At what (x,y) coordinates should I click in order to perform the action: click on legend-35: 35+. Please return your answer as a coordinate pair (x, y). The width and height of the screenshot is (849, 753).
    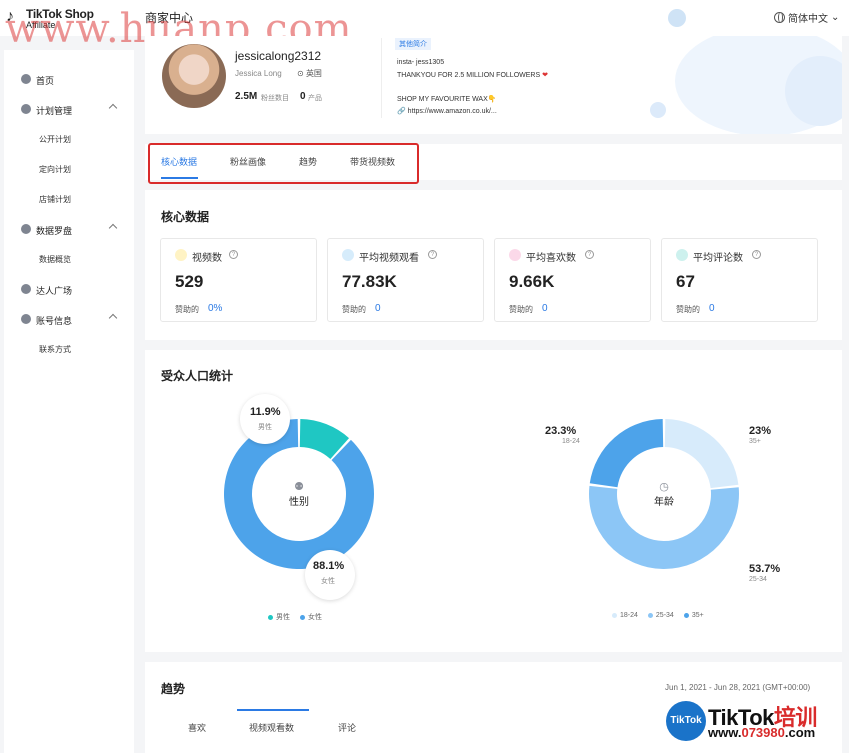
    Looking at the image, I should click on (693, 615).